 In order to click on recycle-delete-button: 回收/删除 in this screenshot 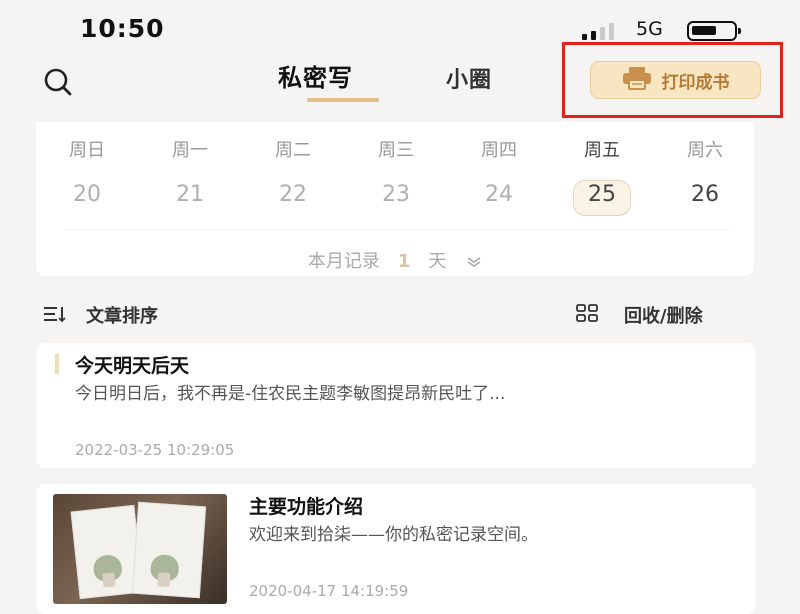, I will do `click(663, 315)`.